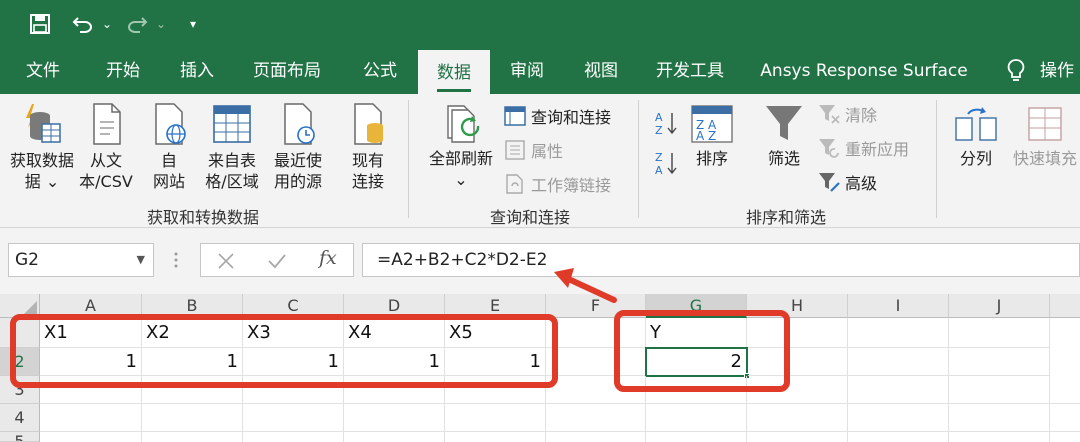 The height and width of the screenshot is (442, 1080). I want to click on tab-review: 审阅, so click(527, 71).